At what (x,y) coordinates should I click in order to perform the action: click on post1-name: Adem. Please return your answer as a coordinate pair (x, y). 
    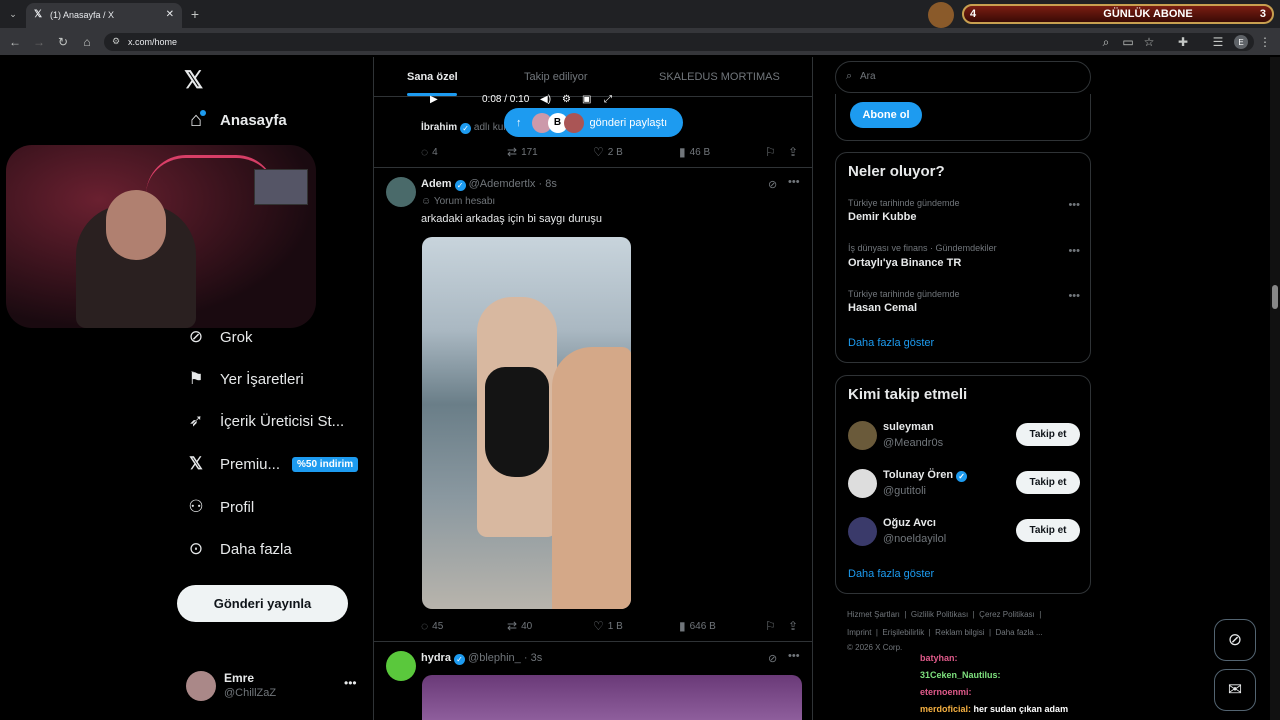
    Looking at the image, I should click on (436, 184).